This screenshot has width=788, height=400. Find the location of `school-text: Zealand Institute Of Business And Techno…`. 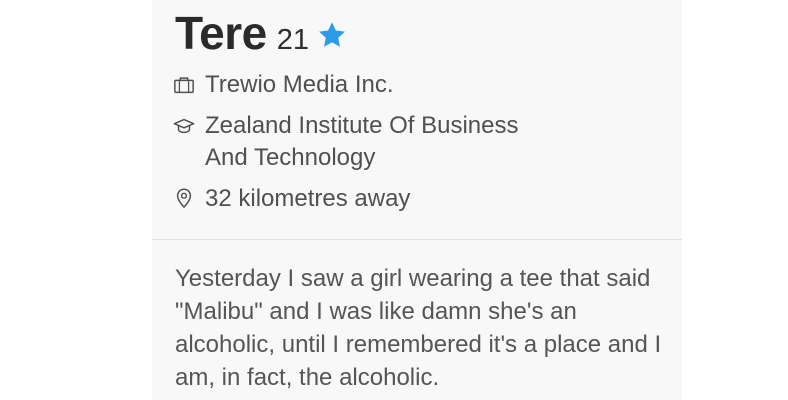

school-text: Zealand Institute Of Business And Techno… is located at coordinates (362, 142).